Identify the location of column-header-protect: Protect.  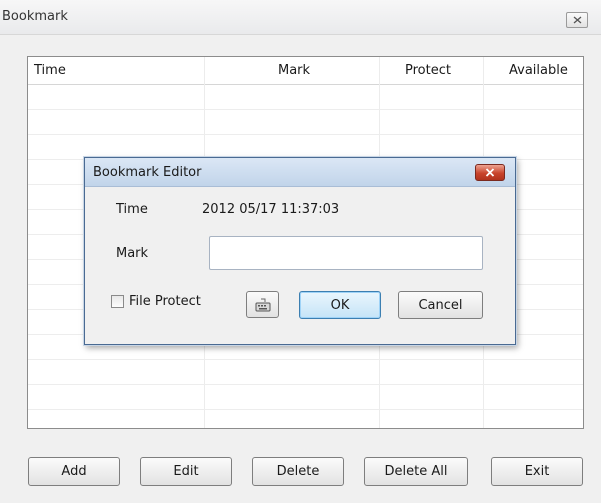
(428, 70).